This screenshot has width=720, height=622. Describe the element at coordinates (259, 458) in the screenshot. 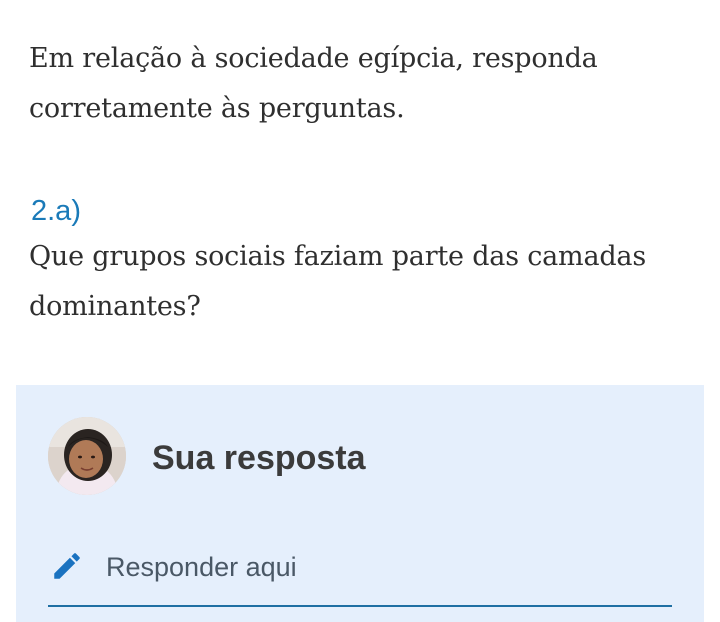

I see `answer-title: Sua resposta` at that location.